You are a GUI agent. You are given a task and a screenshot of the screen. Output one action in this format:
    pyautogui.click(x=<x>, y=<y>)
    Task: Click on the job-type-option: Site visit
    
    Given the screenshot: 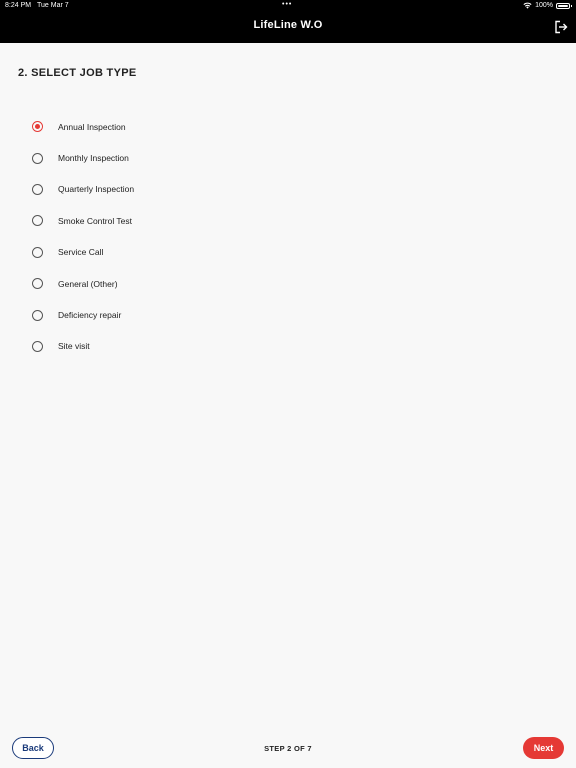 What is the action you would take?
    pyautogui.click(x=83, y=346)
    